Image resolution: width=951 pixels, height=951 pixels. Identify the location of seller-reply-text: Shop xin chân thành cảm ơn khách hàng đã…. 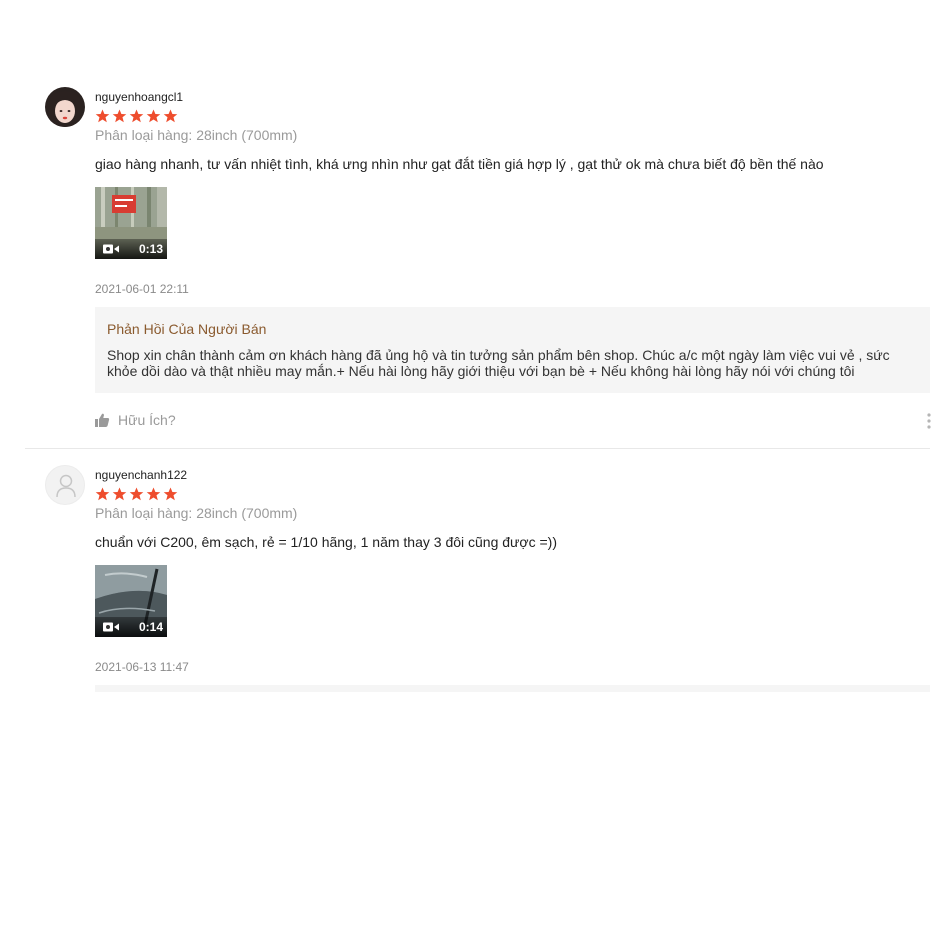
(498, 363).